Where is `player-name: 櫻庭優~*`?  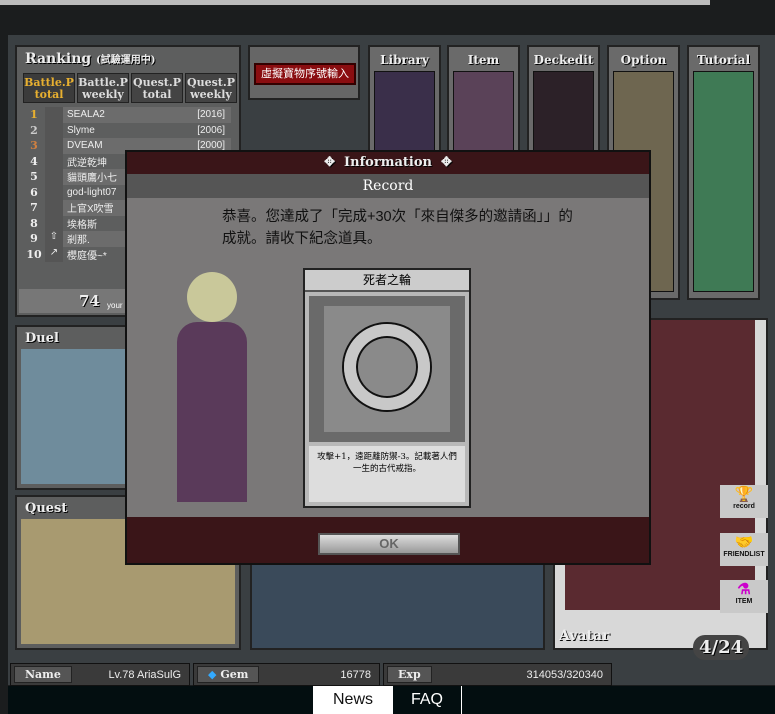 player-name: 櫻庭優~* is located at coordinates (87, 256).